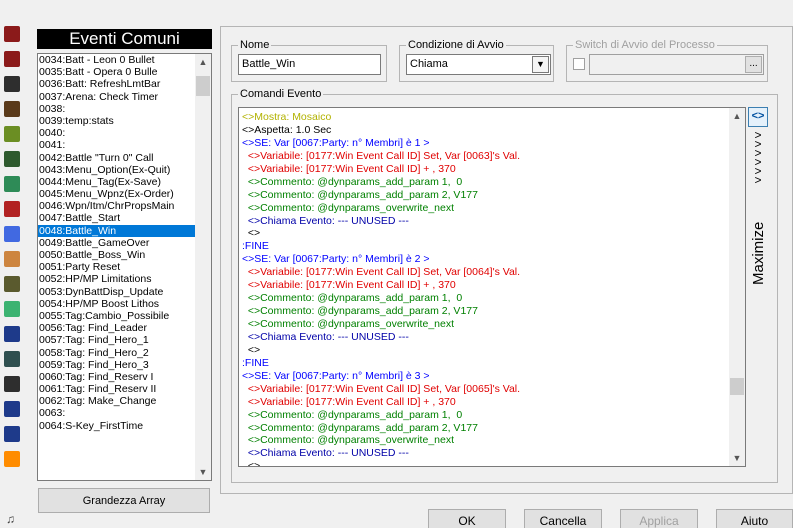 The image size is (793, 528). Describe the element at coordinates (117, 170) in the screenshot. I see `list-item: 0043:Menu_Option(Ex-Quit)` at that location.